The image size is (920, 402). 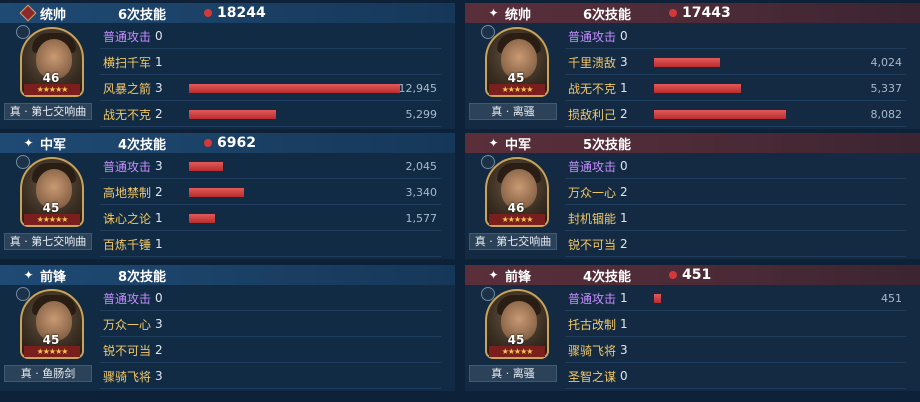 I want to click on section-header: ✦ 中军 5次技能, so click(x=692, y=143).